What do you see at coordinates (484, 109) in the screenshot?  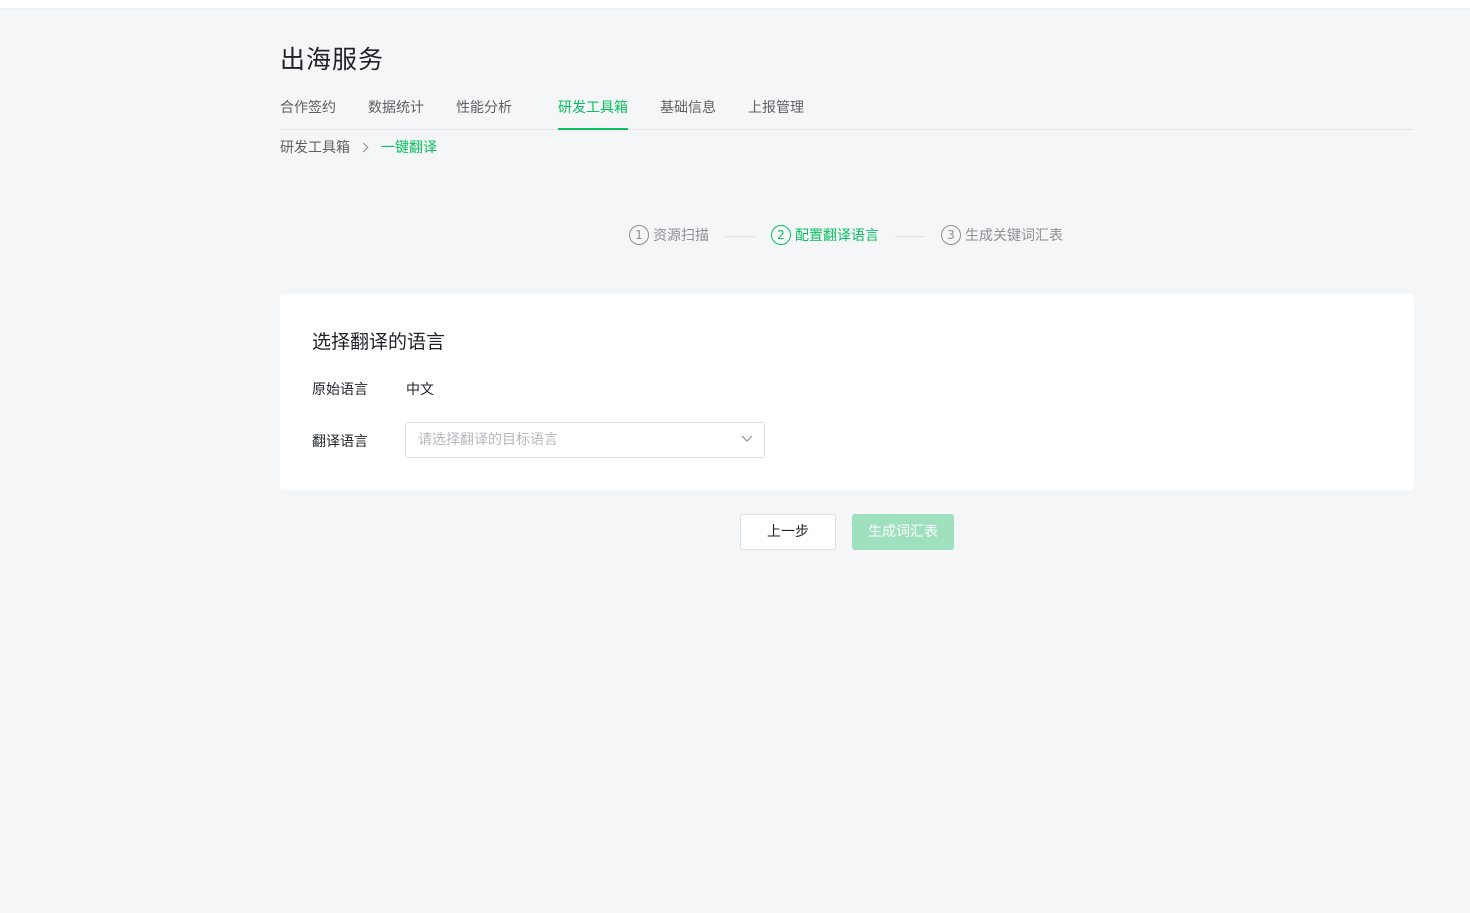 I see `tab-performance: 性能分析` at bounding box center [484, 109].